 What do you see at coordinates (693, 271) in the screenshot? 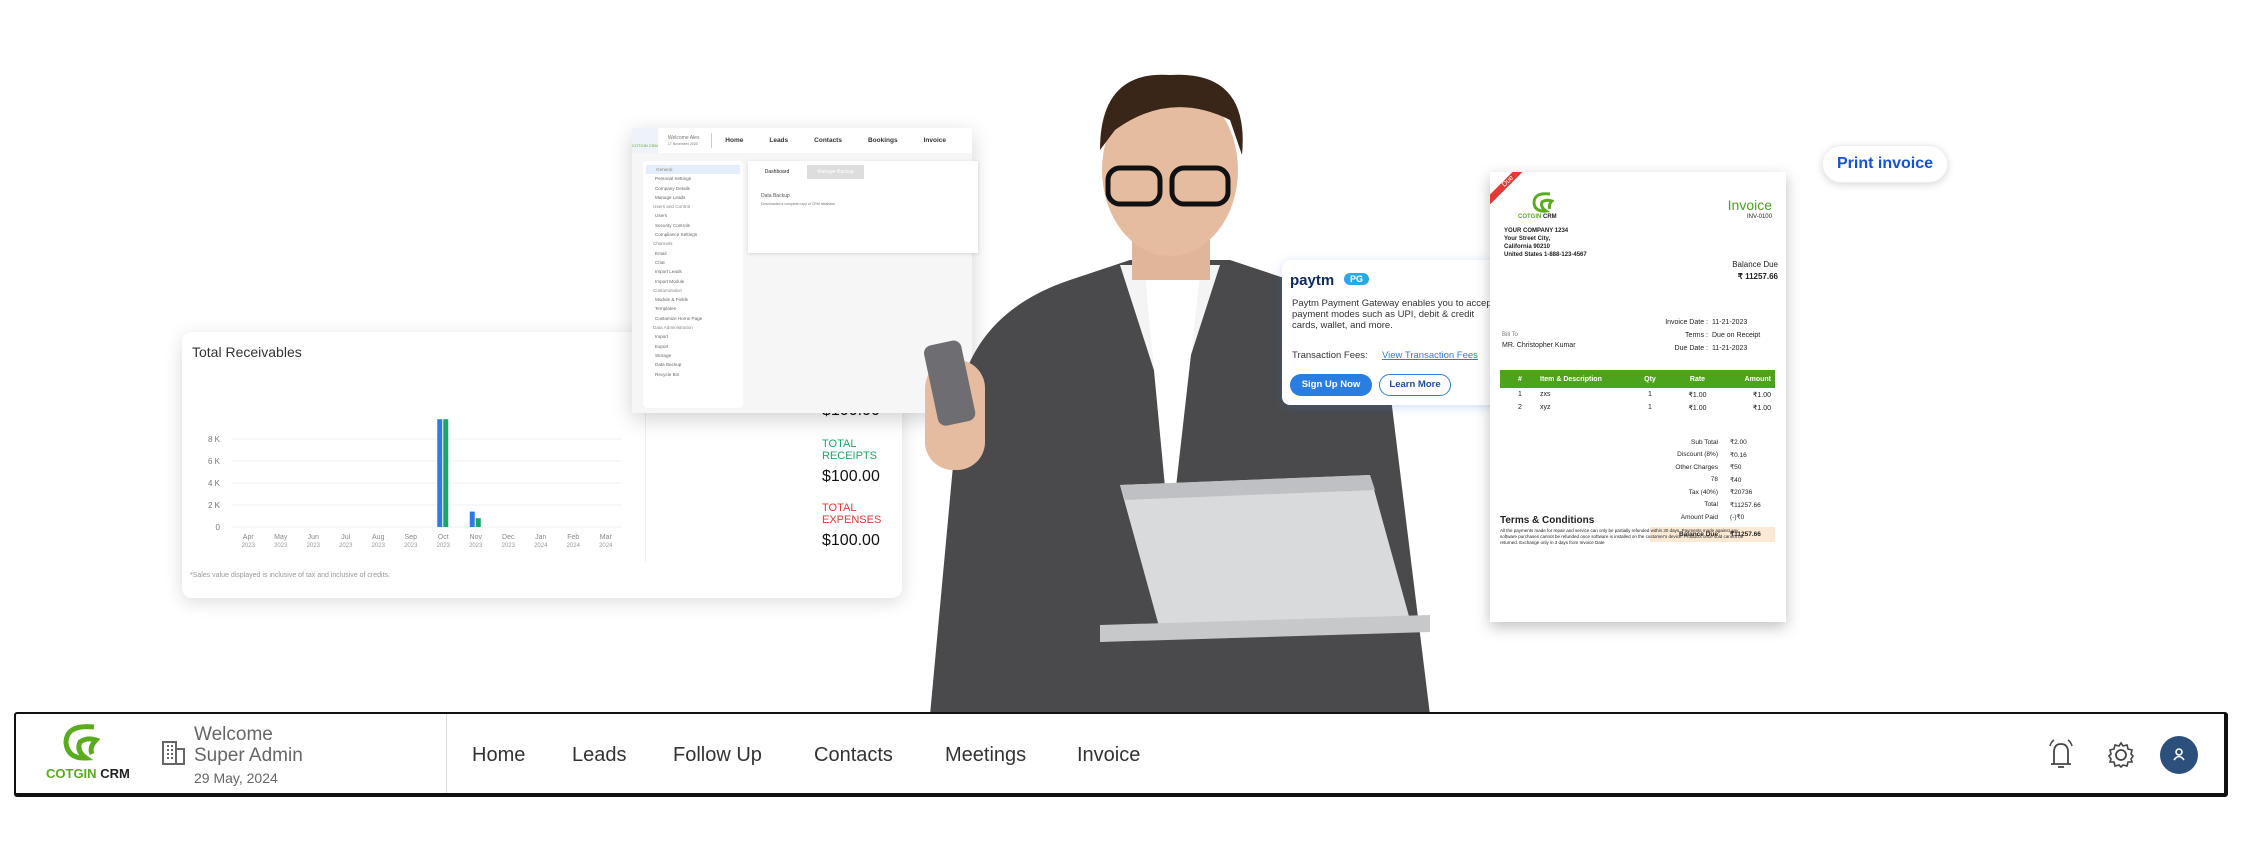
I see `sidebar-item: Import Leads` at bounding box center [693, 271].